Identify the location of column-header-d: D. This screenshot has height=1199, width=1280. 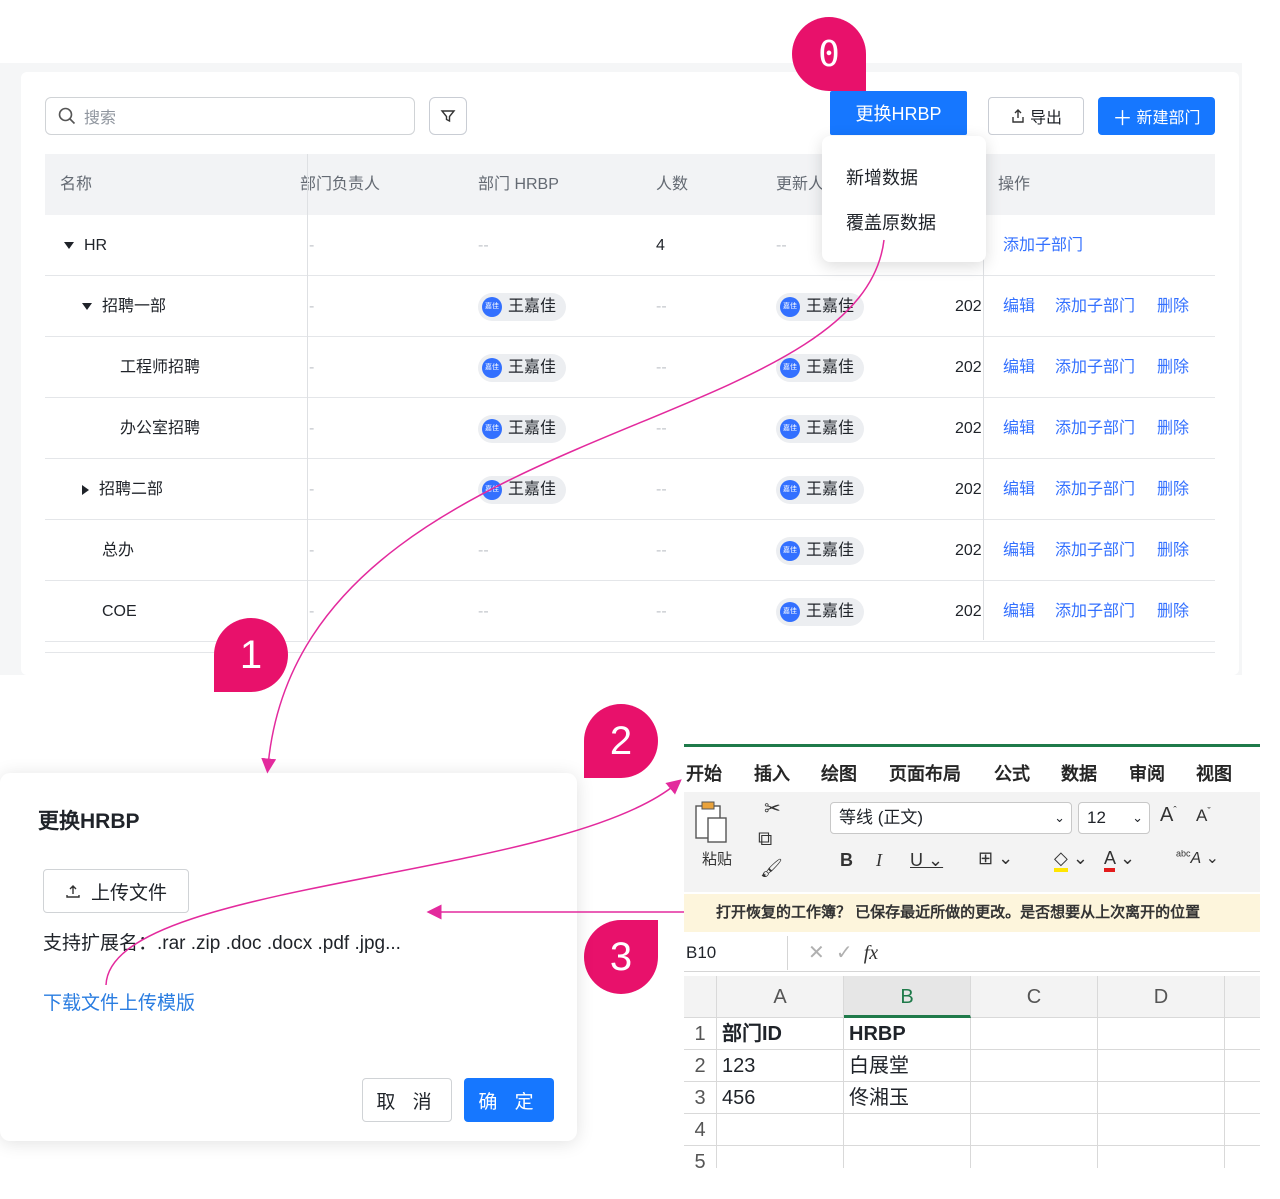
(1161, 997).